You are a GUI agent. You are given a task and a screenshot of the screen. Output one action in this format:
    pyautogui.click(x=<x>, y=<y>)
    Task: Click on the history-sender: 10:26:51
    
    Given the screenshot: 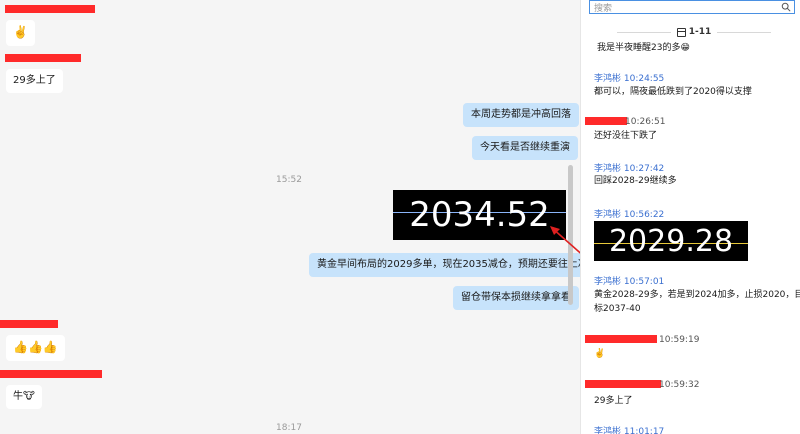 What is the action you would take?
    pyautogui.click(x=645, y=122)
    